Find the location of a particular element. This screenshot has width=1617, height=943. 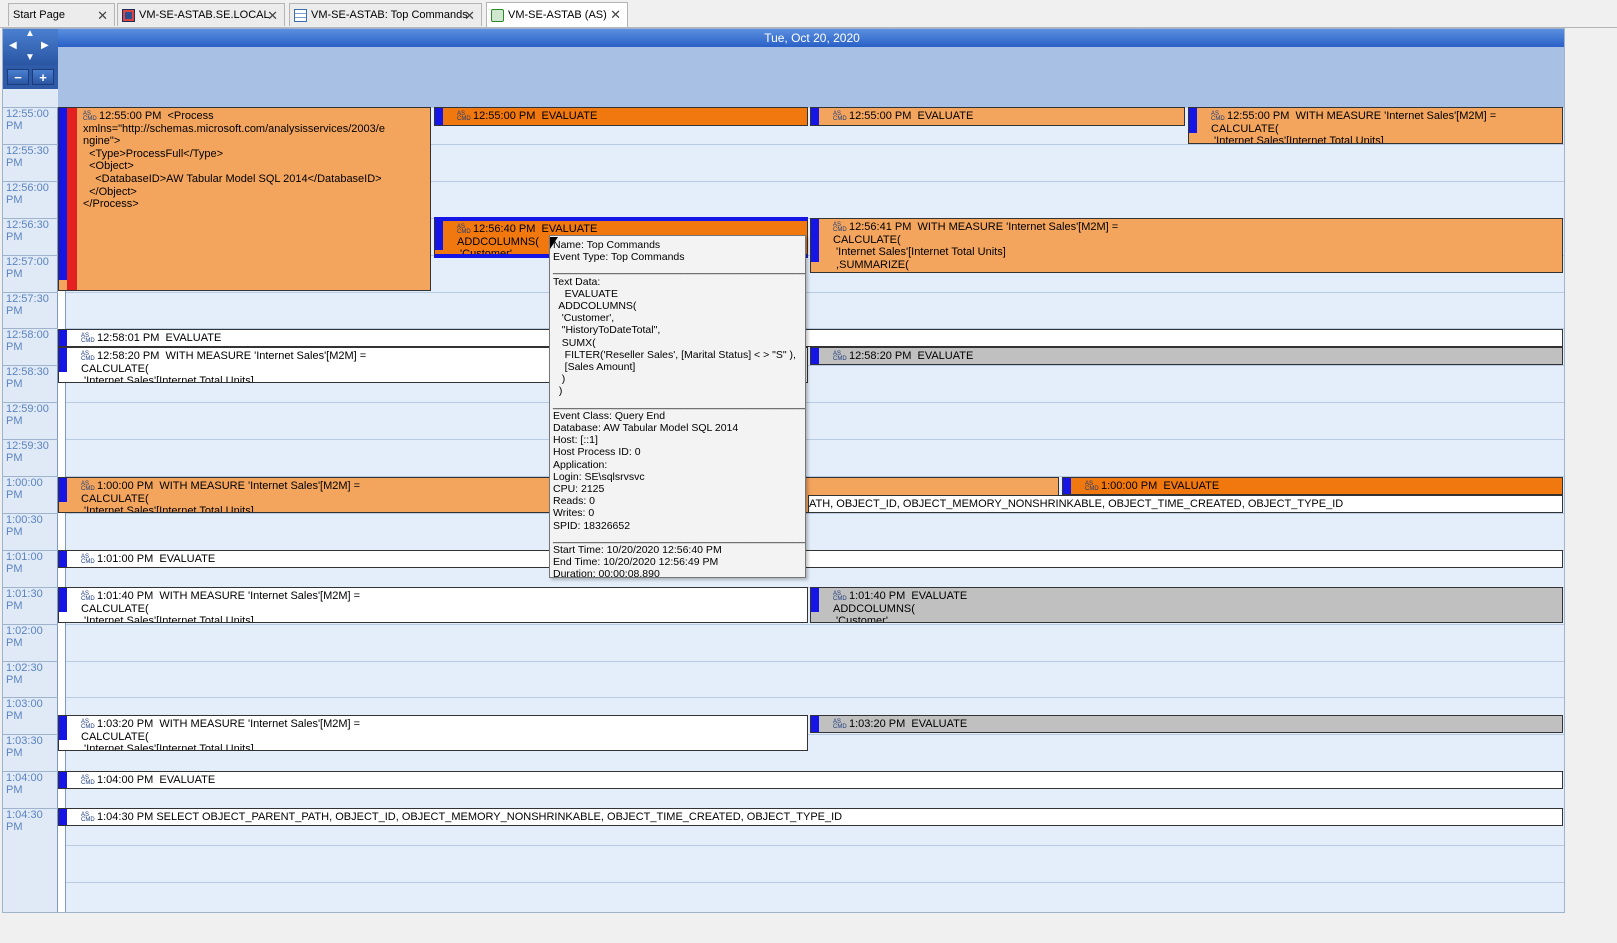

trace-event: AS CMD 12:58:20 PM EVALUATE is located at coordinates (1186, 356).